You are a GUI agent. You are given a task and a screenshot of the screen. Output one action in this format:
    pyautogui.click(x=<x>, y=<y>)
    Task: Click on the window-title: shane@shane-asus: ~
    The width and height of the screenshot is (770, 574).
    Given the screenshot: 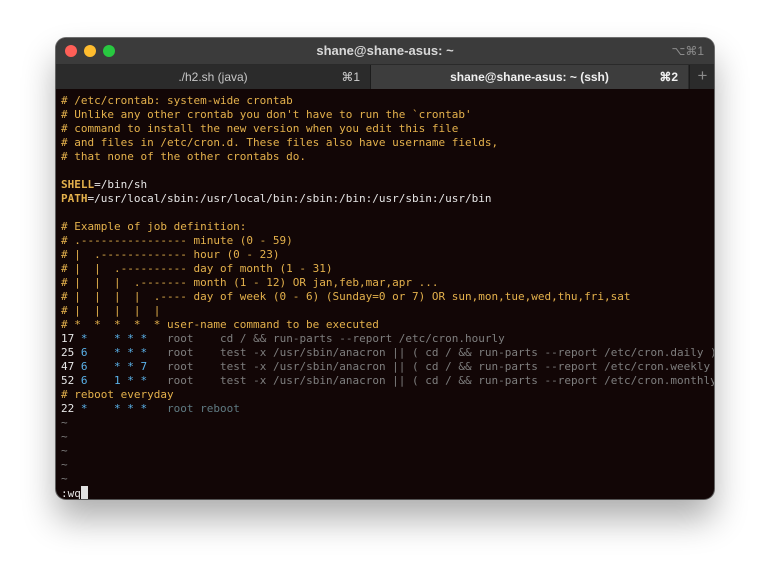 What is the action you would take?
    pyautogui.click(x=385, y=50)
    